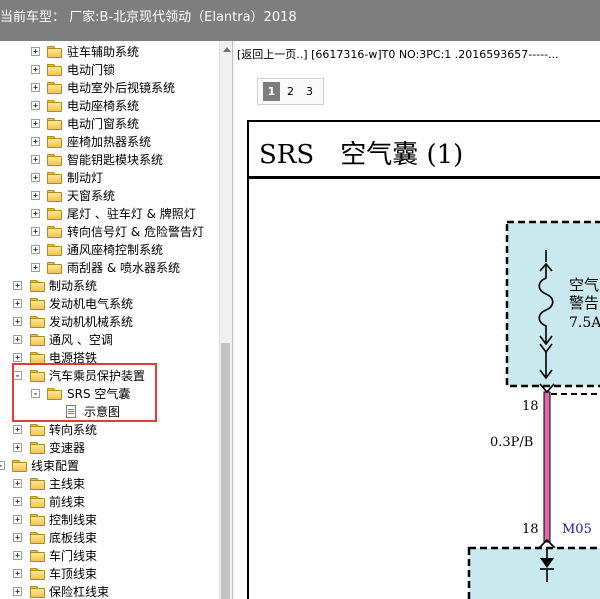 This screenshot has width=600, height=599. I want to click on tree-item-label: 主线束, so click(67, 484).